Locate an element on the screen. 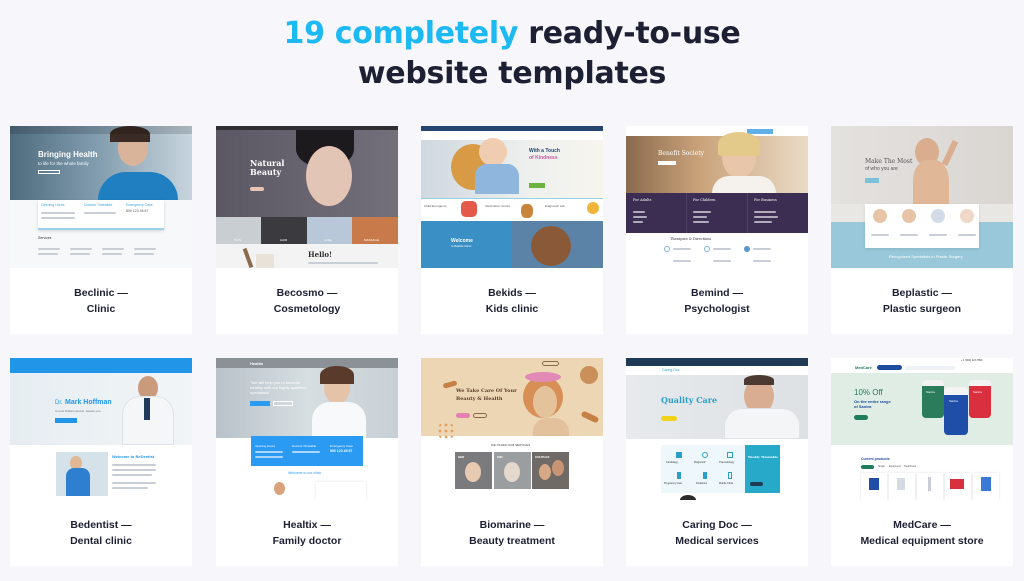  template-name: Bedentist — is located at coordinates (101, 525).